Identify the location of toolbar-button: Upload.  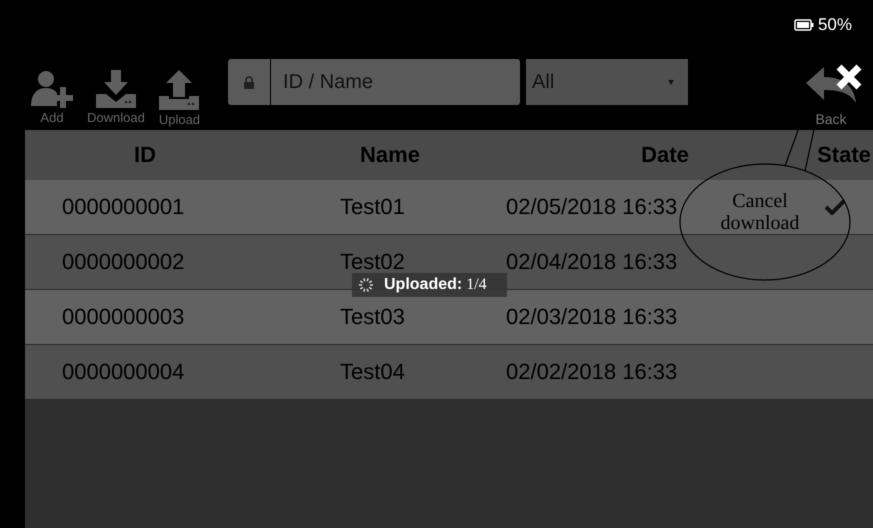
(179, 98).